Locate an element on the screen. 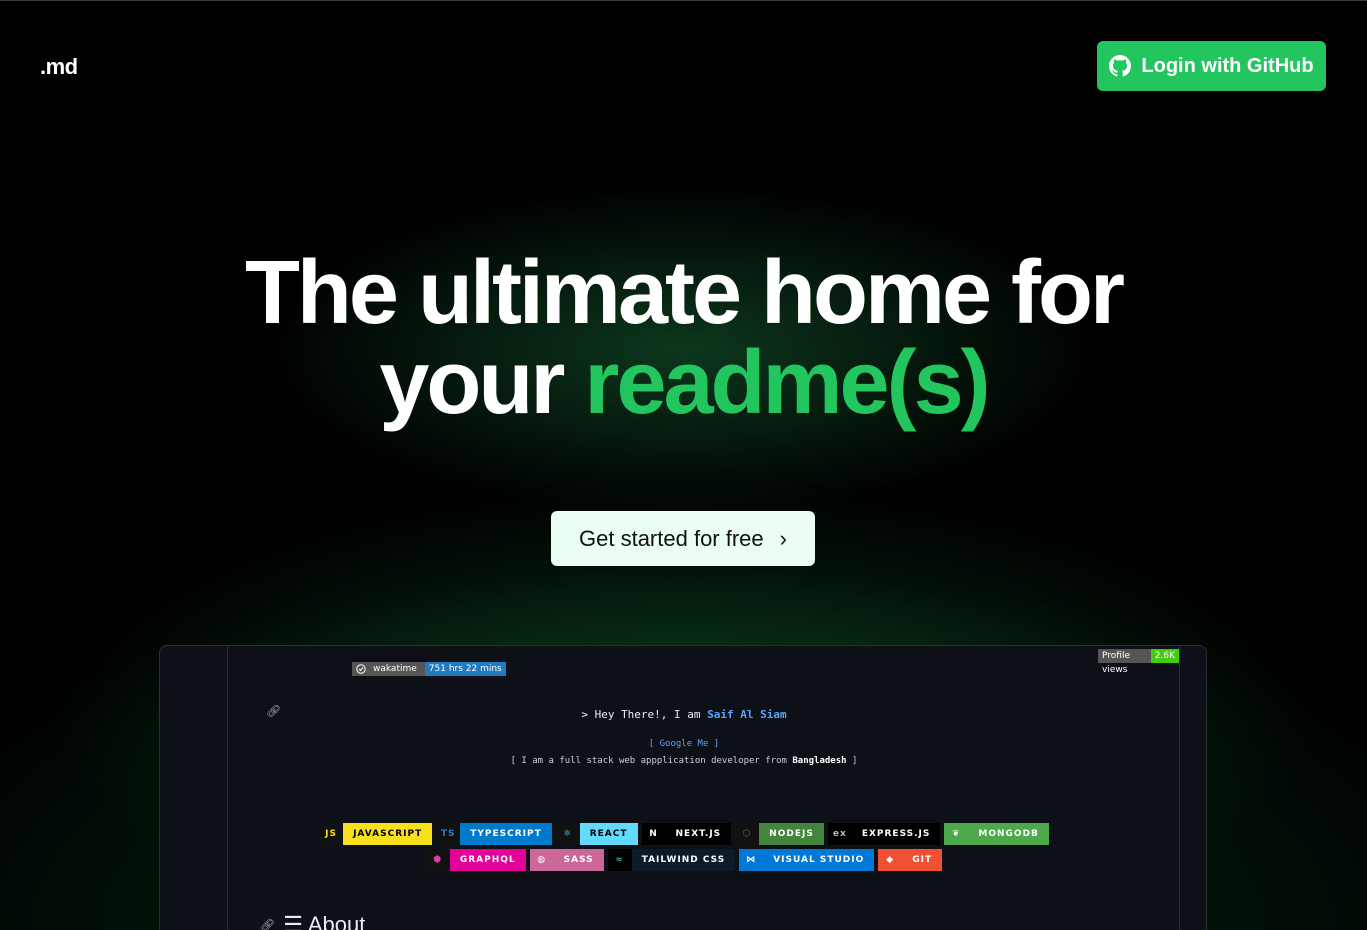 The image size is (1367, 930). clock-icon is located at coordinates (361, 669).